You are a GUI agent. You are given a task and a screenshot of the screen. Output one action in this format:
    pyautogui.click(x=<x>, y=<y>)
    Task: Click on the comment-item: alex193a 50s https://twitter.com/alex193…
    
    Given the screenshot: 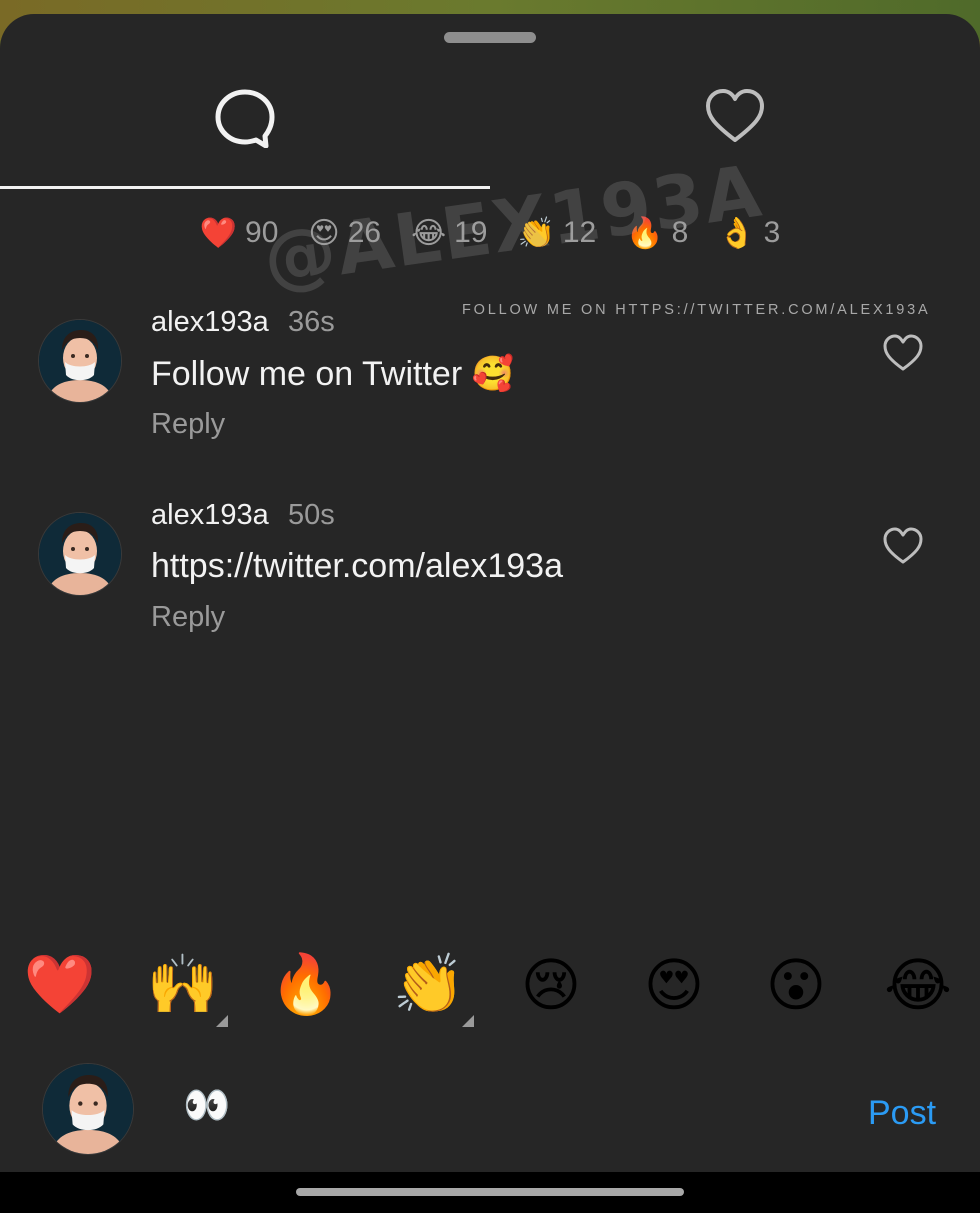 What is the action you would take?
    pyautogui.click(x=490, y=575)
    